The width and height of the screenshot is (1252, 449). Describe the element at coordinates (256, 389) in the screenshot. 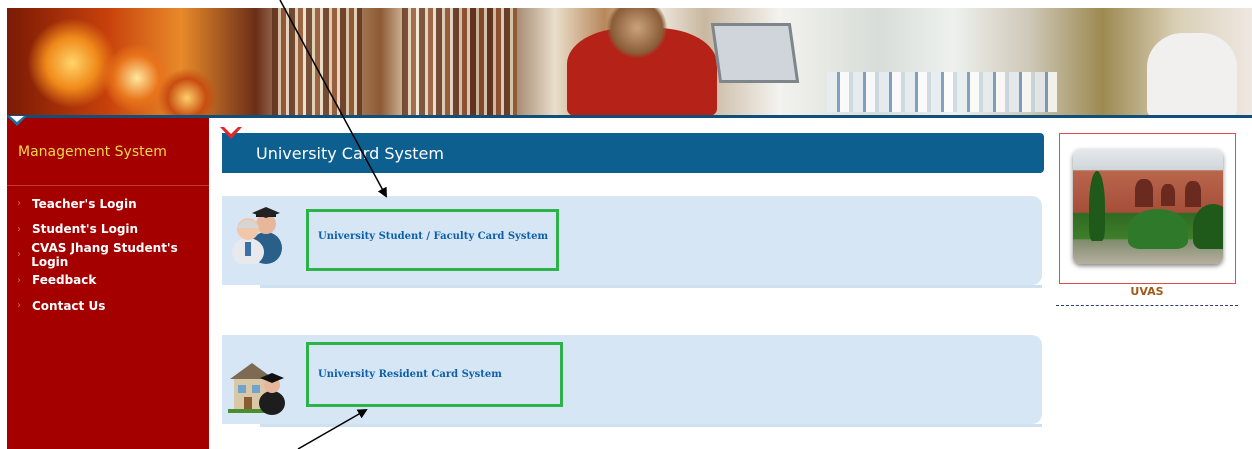

I see `house-graduate-icon` at that location.